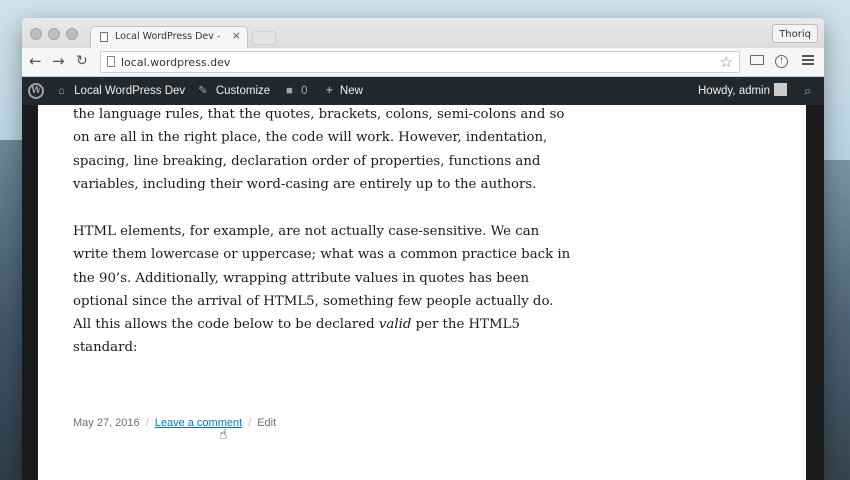 Image resolution: width=850 pixels, height=480 pixels. Describe the element at coordinates (465, 325) in the screenshot. I see `p2-line-5-end: per the HTML5` at that location.